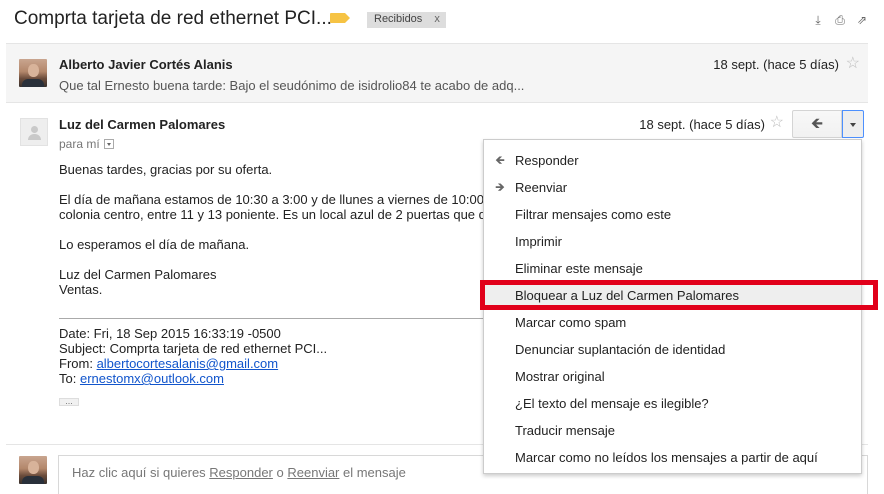  Describe the element at coordinates (170, 333) in the screenshot. I see `quoted-date: Date: Fri, 18 Sep 2015 16:33:19 -0500` at that location.